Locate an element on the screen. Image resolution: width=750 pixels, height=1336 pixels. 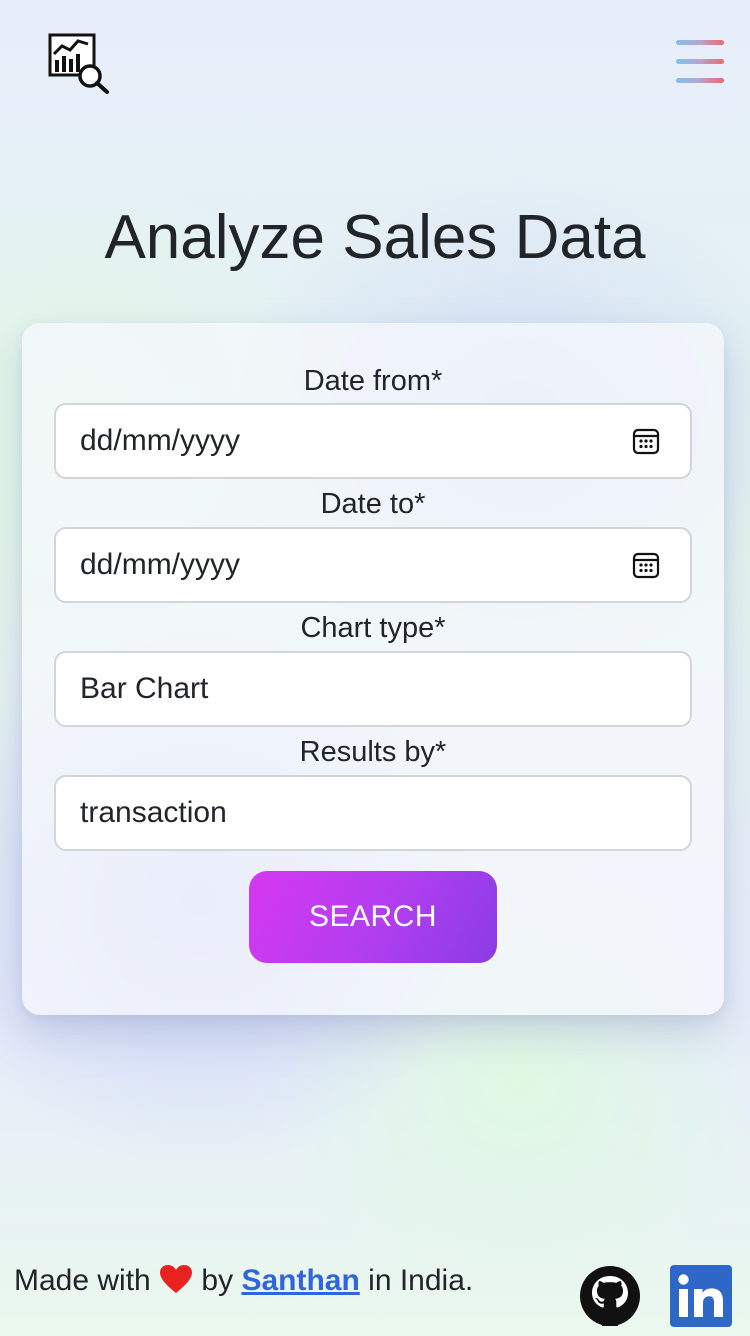
results-by-value: transaction is located at coordinates (153, 812).